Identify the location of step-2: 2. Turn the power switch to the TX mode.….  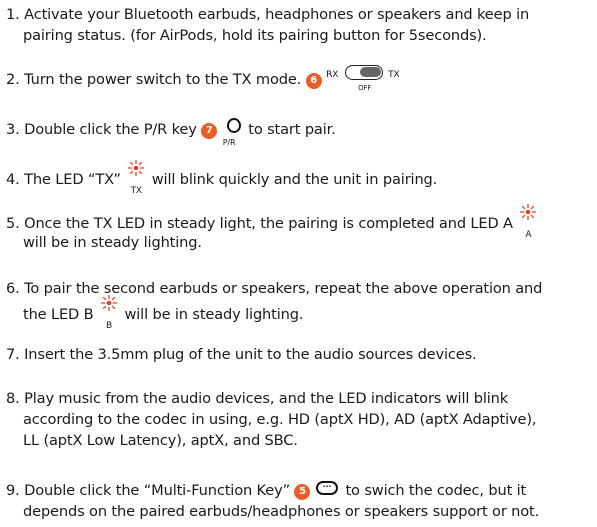
(297, 78).